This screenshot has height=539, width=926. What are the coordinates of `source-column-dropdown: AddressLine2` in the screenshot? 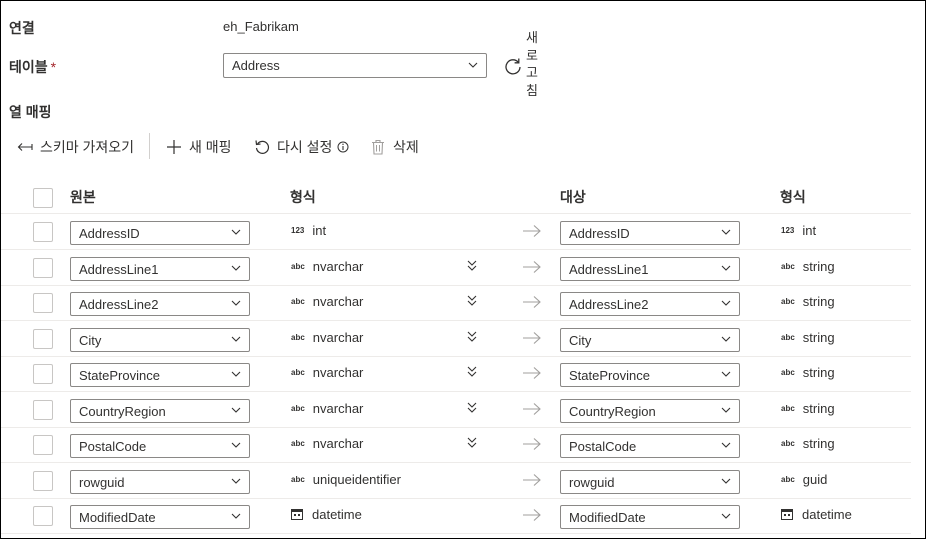 It's located at (160, 304).